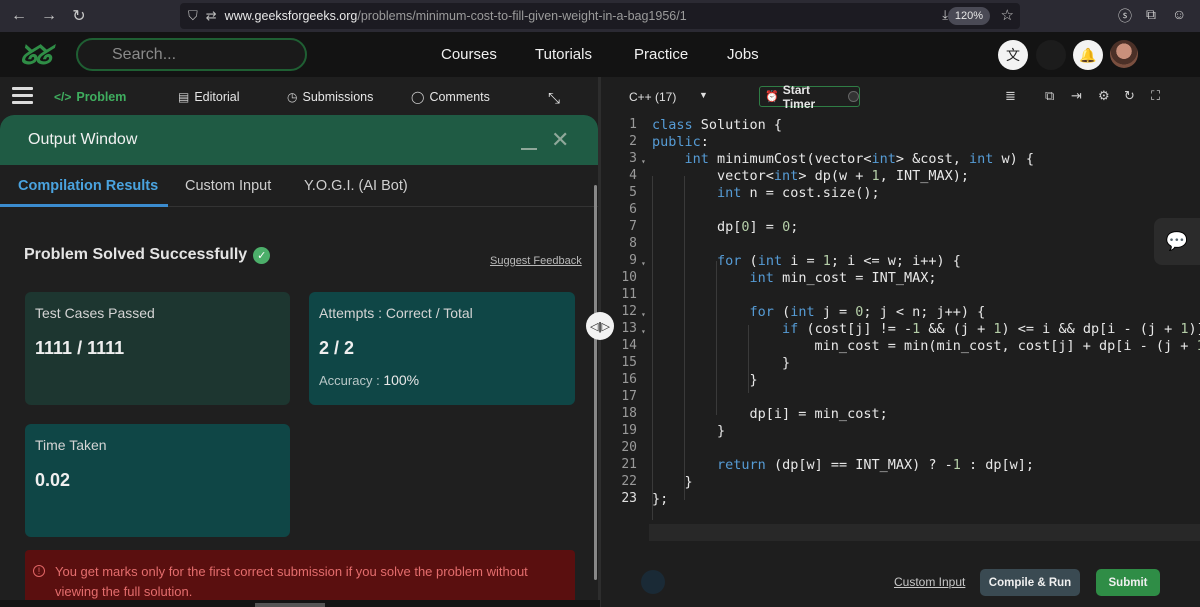 Image resolution: width=1200 pixels, height=607 pixels. I want to click on code-line-23: };, so click(660, 499).